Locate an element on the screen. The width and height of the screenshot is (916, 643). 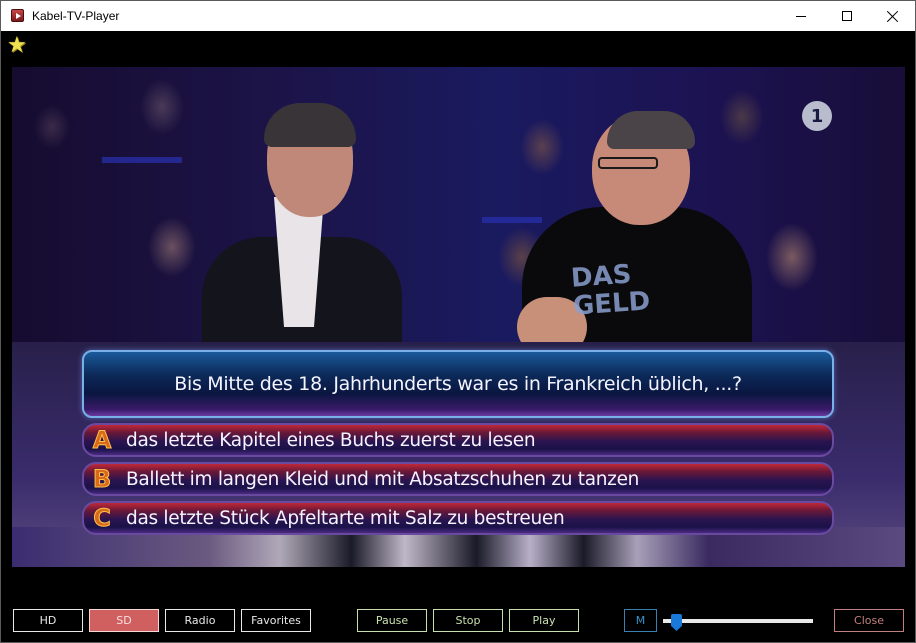
favorites-button: Favorites is located at coordinates (276, 620).